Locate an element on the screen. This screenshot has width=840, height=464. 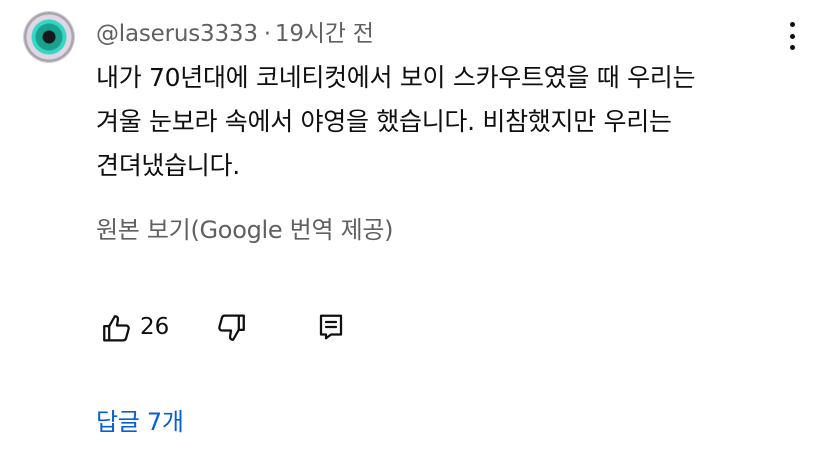
thumb-down-icon is located at coordinates (231, 327).